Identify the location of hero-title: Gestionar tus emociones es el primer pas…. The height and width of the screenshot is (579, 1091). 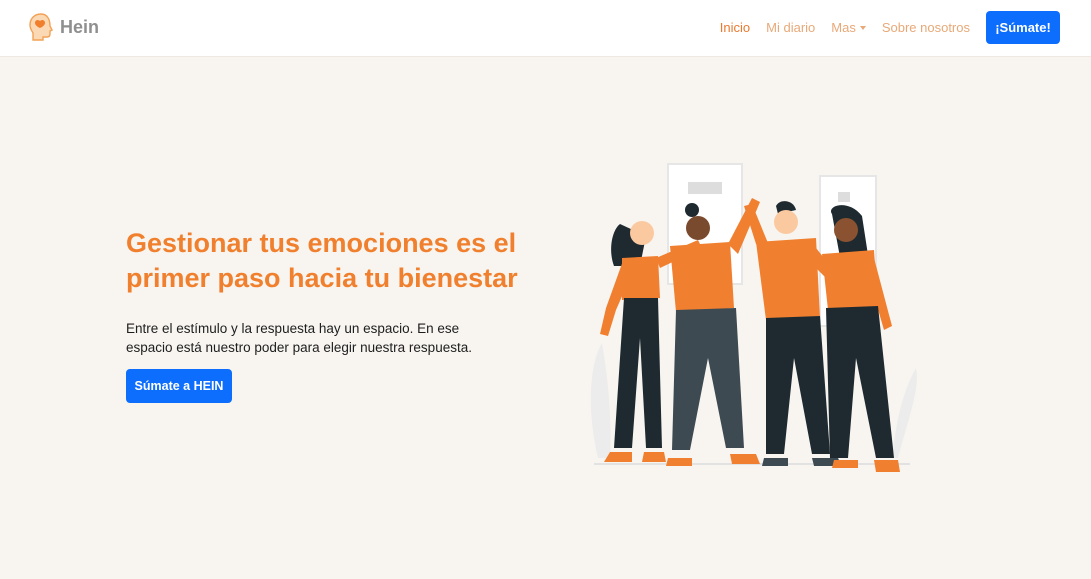
(322, 260).